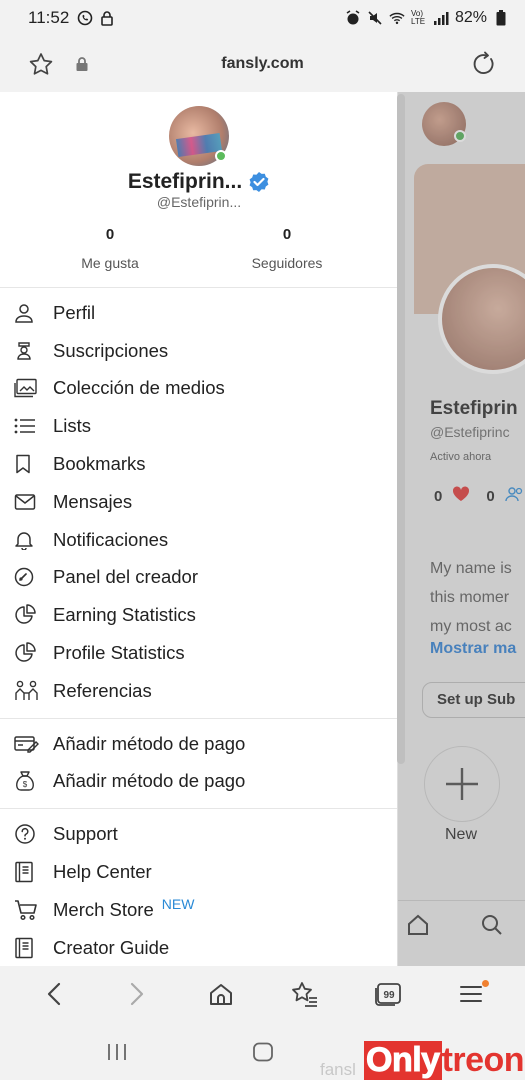  Describe the element at coordinates (107, 18) in the screenshot. I see `lock-status-icon` at that location.